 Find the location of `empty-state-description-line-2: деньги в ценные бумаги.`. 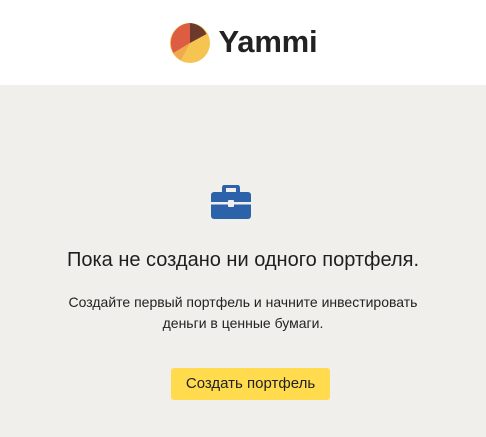

empty-state-description-line-2: деньги в ценные бумаги. is located at coordinates (243, 323).